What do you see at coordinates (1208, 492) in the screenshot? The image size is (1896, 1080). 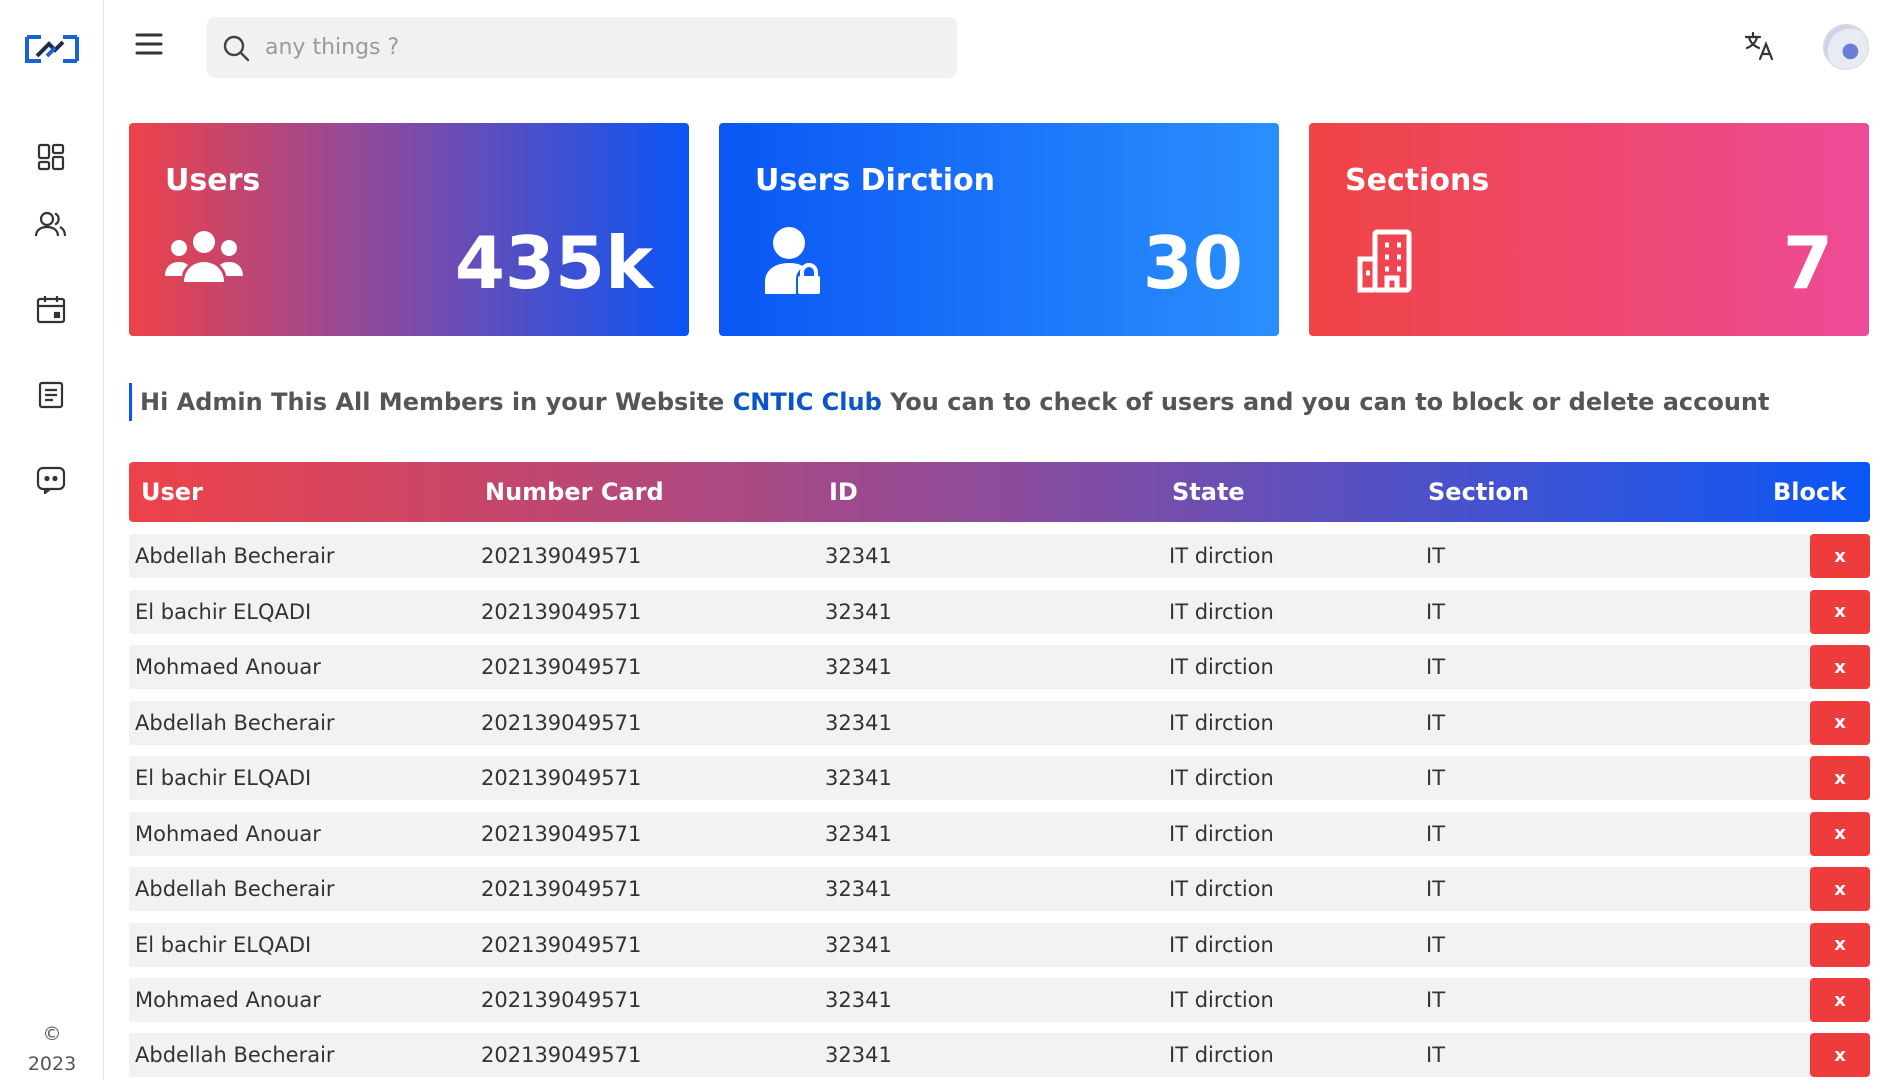 I see `col-header-state: State` at bounding box center [1208, 492].